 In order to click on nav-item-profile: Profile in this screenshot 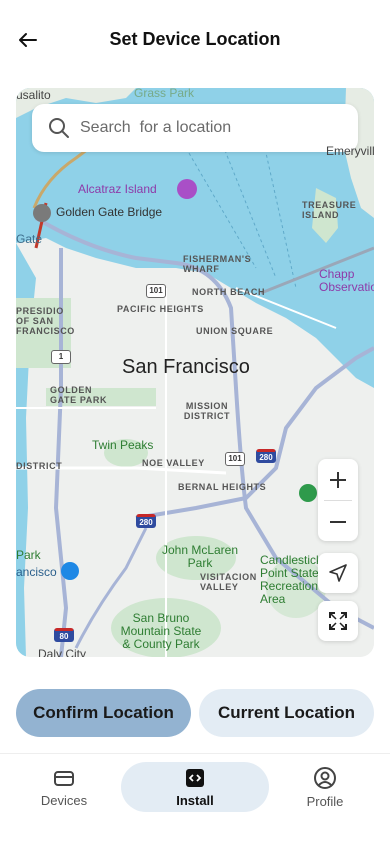, I will do `click(325, 787)`.